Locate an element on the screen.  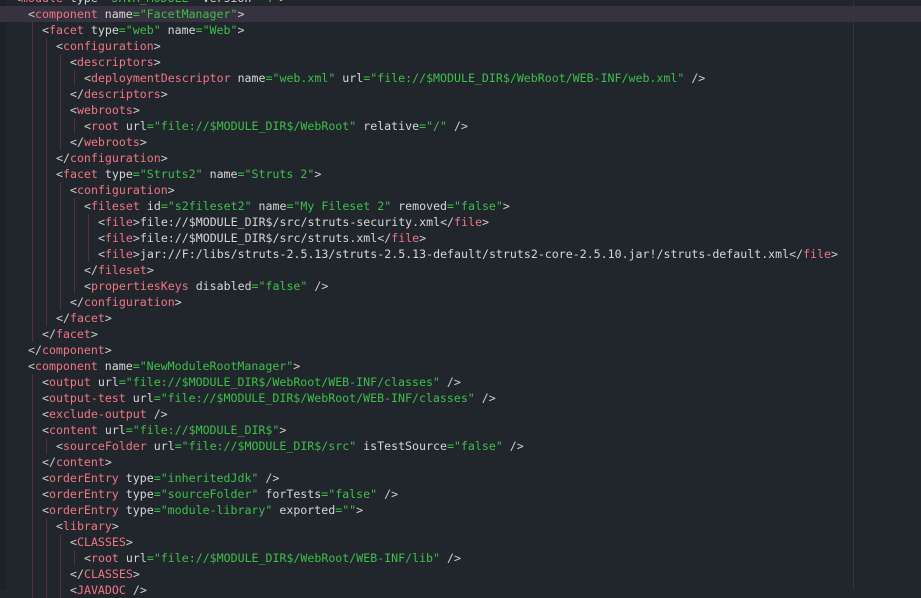
tag-name: CLASSES is located at coordinates (108, 574).